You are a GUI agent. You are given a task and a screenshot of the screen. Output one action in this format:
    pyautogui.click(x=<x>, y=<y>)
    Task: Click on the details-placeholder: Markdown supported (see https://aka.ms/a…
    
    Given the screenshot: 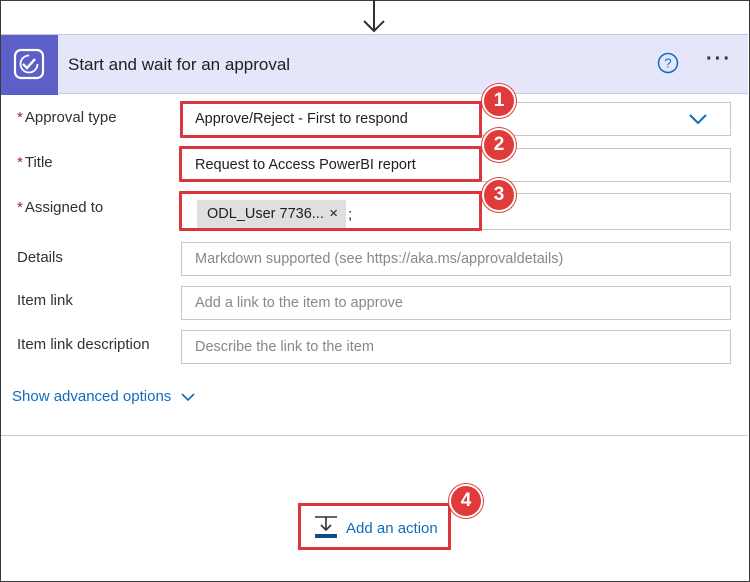 What is the action you would take?
    pyautogui.click(x=379, y=259)
    